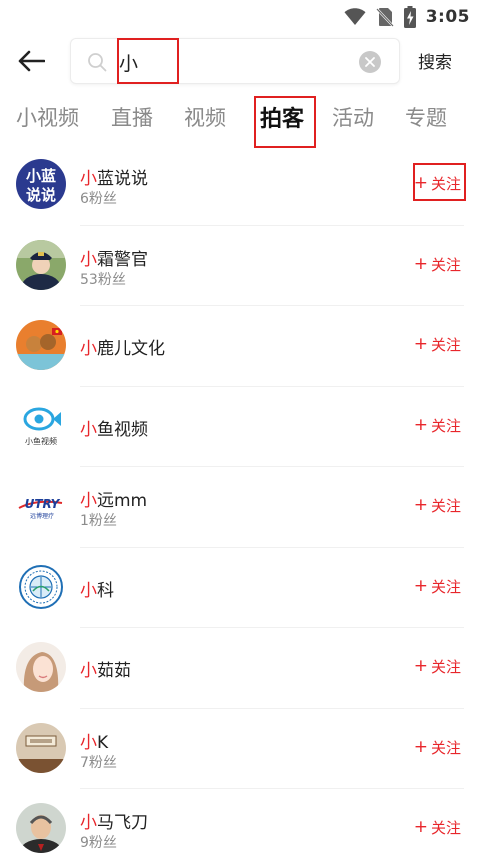 The width and height of the screenshot is (480, 853). What do you see at coordinates (122, 346) in the screenshot?
I see `user-name: 小鹿儿文化` at bounding box center [122, 346].